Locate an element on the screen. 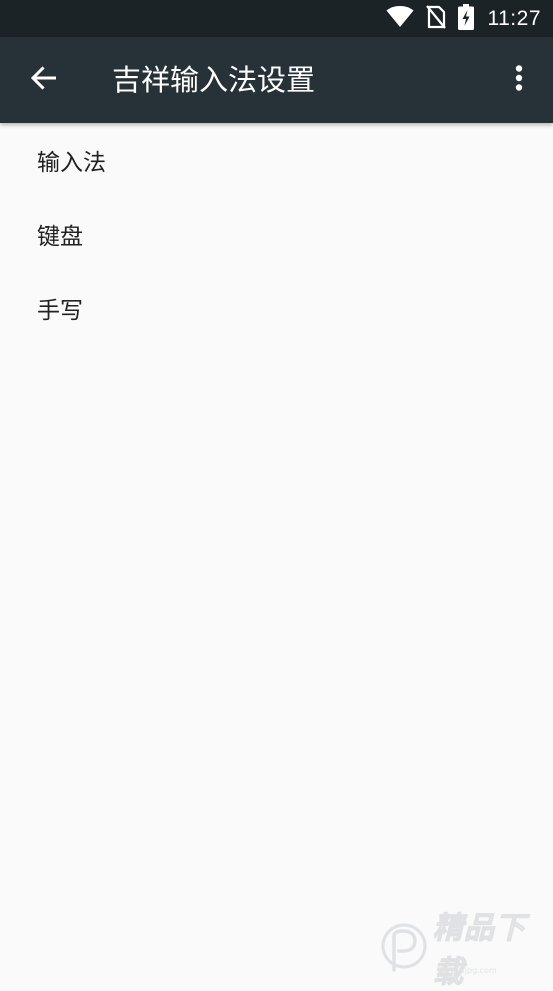  watermark: 精品下载 www.jsjpg.com is located at coordinates (463, 951).